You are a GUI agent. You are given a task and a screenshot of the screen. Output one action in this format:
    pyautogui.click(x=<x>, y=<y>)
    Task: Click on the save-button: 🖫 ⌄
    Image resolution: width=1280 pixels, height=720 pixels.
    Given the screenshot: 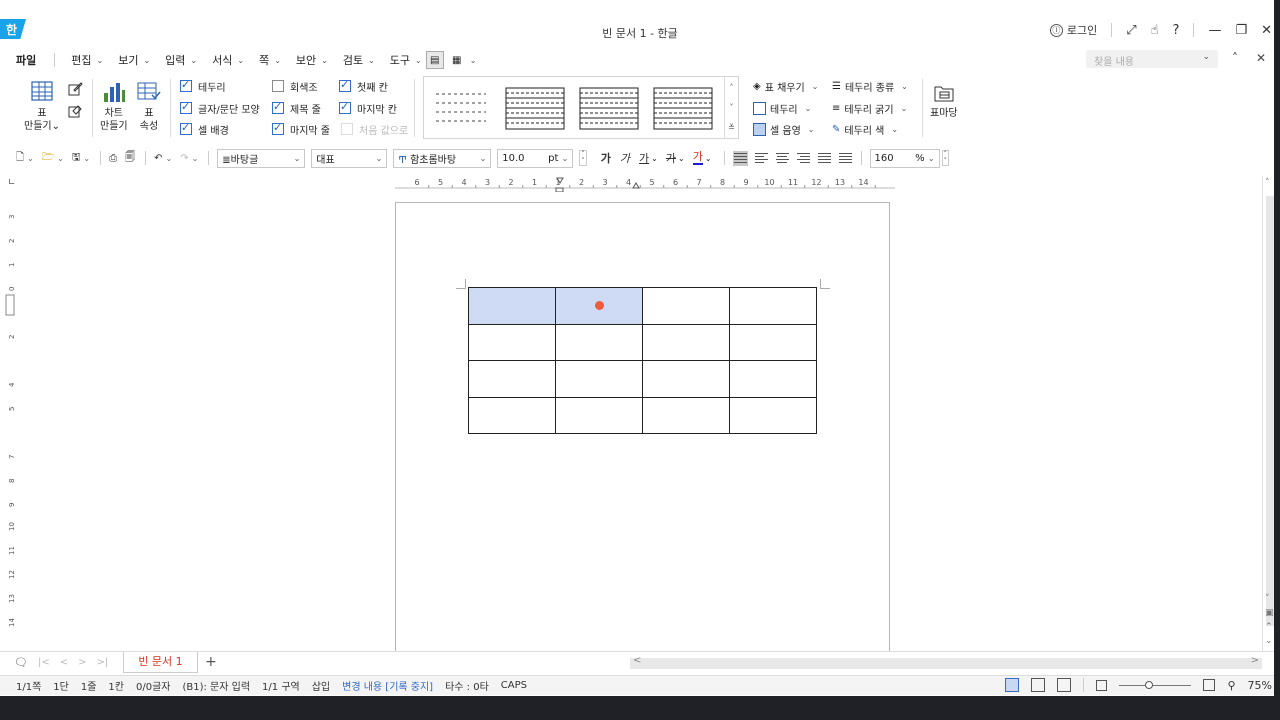 What is the action you would take?
    pyautogui.click(x=81, y=158)
    